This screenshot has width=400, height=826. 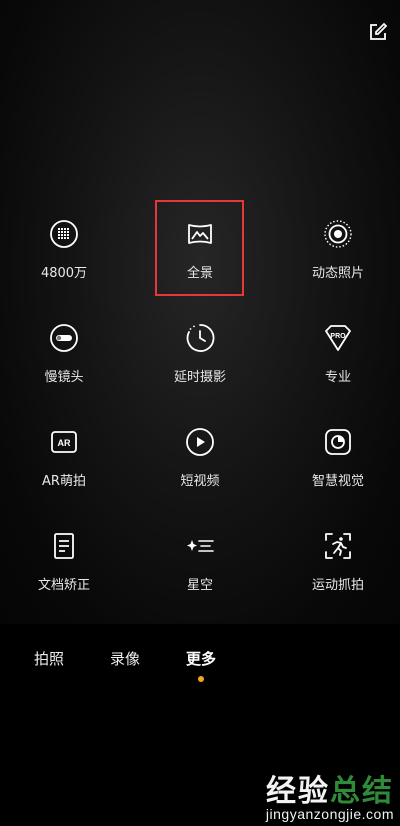 What do you see at coordinates (200, 338) in the screenshot?
I see `timelapse-icon` at bounding box center [200, 338].